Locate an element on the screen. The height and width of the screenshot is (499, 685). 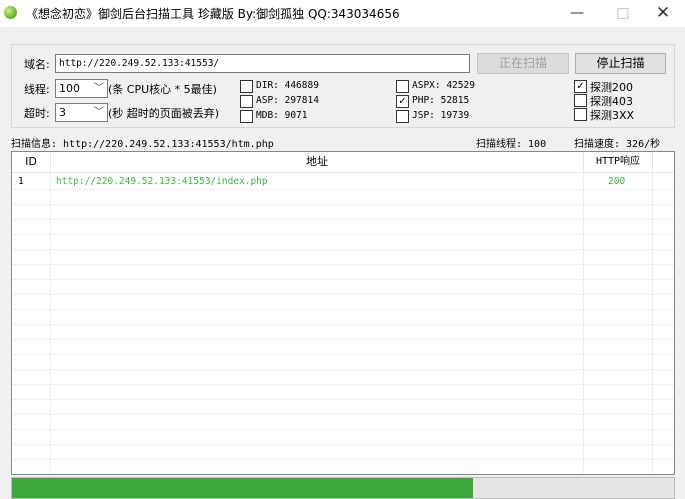
window-title: 《想念初恋》御剑后台扫描工具 珍藏版 By:御剑孤独 QQ:343034656 is located at coordinates (213, 14).